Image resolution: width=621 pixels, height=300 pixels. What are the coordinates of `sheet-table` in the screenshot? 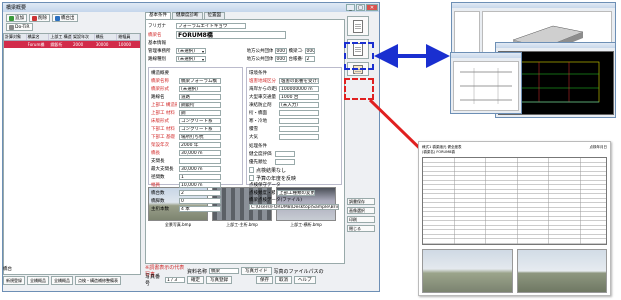 It's located at (514, 201).